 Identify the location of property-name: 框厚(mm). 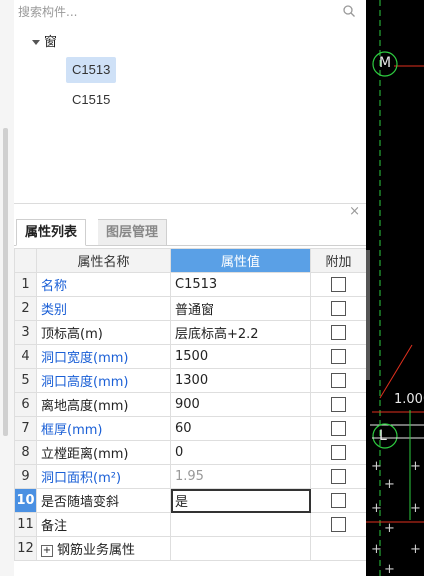
(103, 428).